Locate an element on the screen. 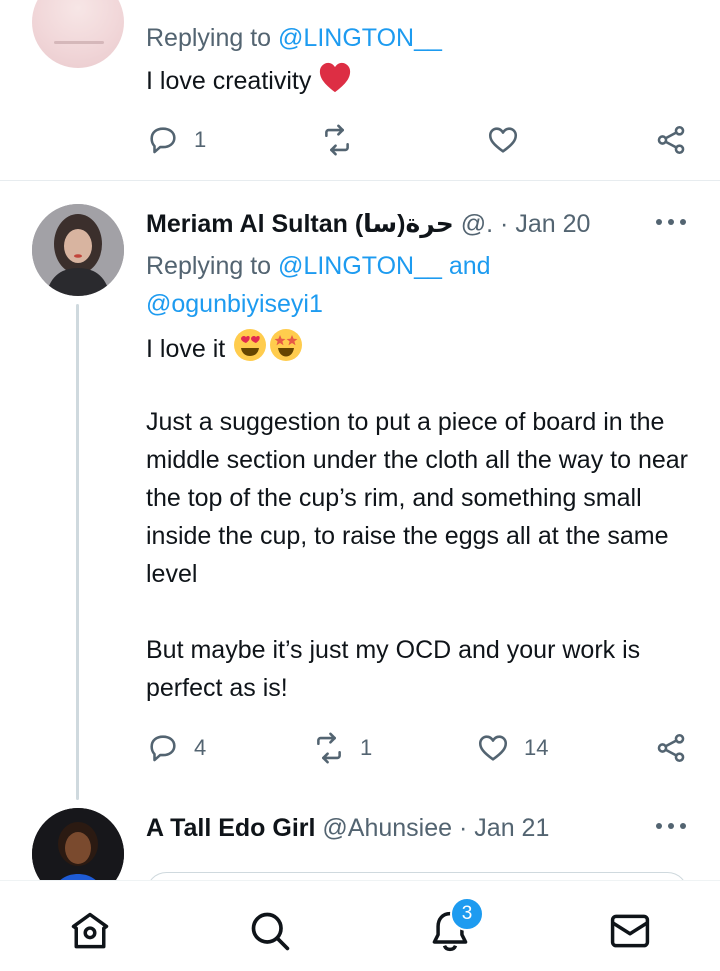  tweet-date: Jan 21 is located at coordinates (511, 828).